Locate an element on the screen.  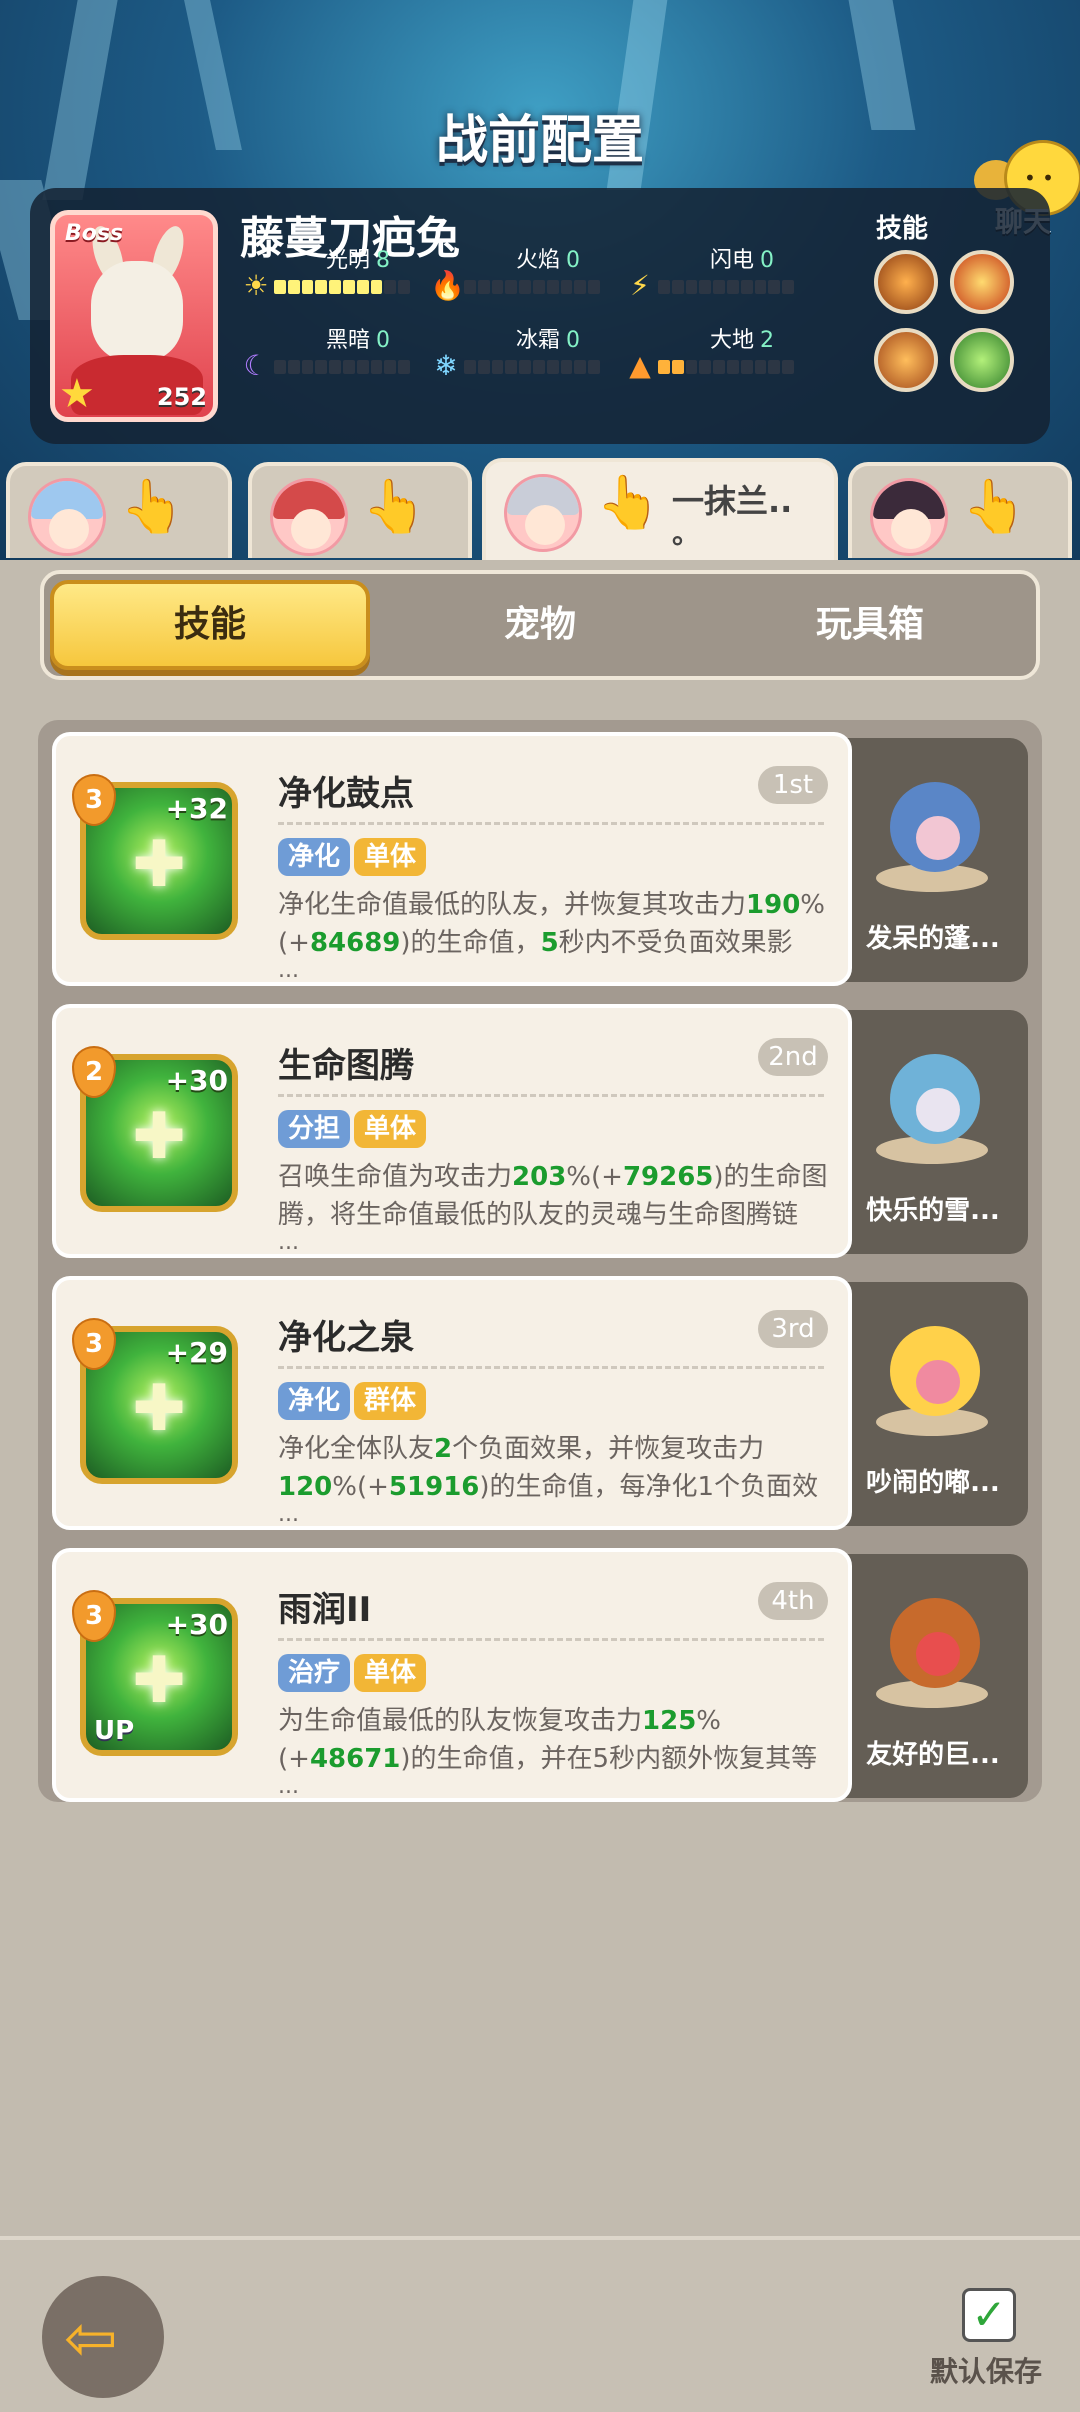
skill-icon: ✚ 3 +30 UP is located at coordinates (155, 1673).